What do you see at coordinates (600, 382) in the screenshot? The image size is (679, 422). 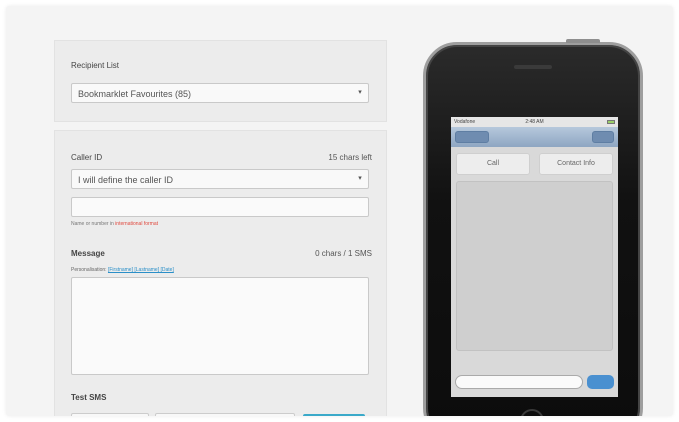 I see `phone-send-button` at bounding box center [600, 382].